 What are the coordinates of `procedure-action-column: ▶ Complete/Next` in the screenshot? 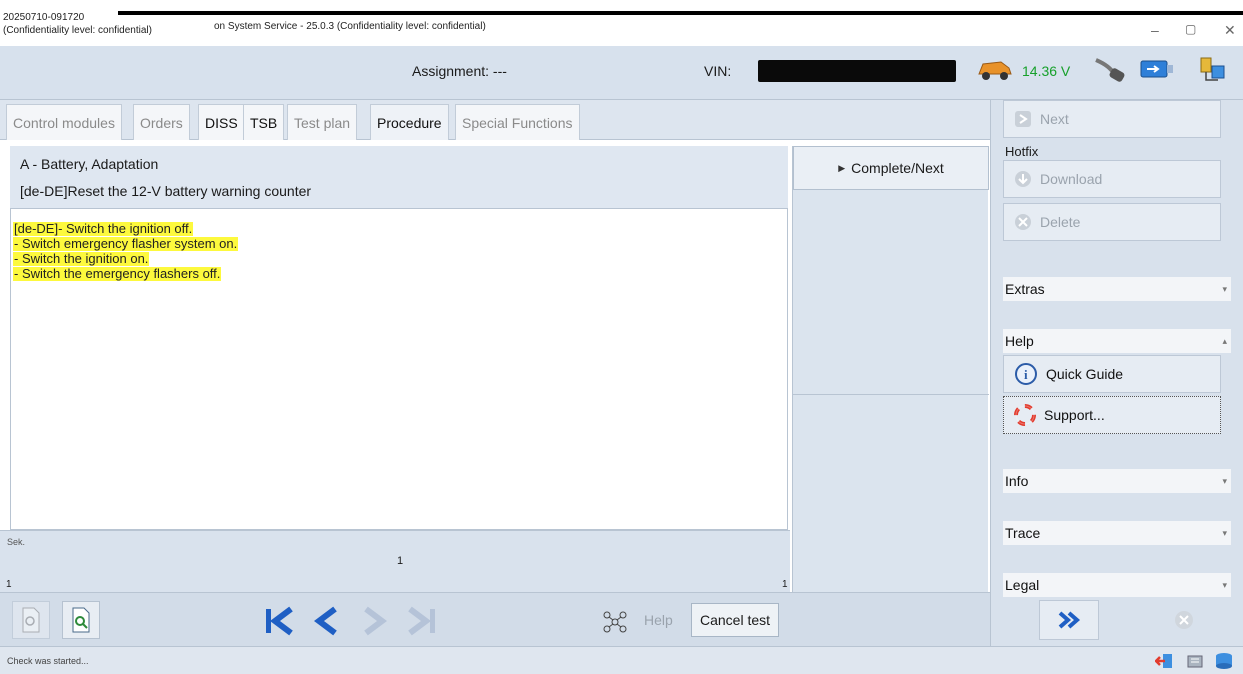 It's located at (890, 369).